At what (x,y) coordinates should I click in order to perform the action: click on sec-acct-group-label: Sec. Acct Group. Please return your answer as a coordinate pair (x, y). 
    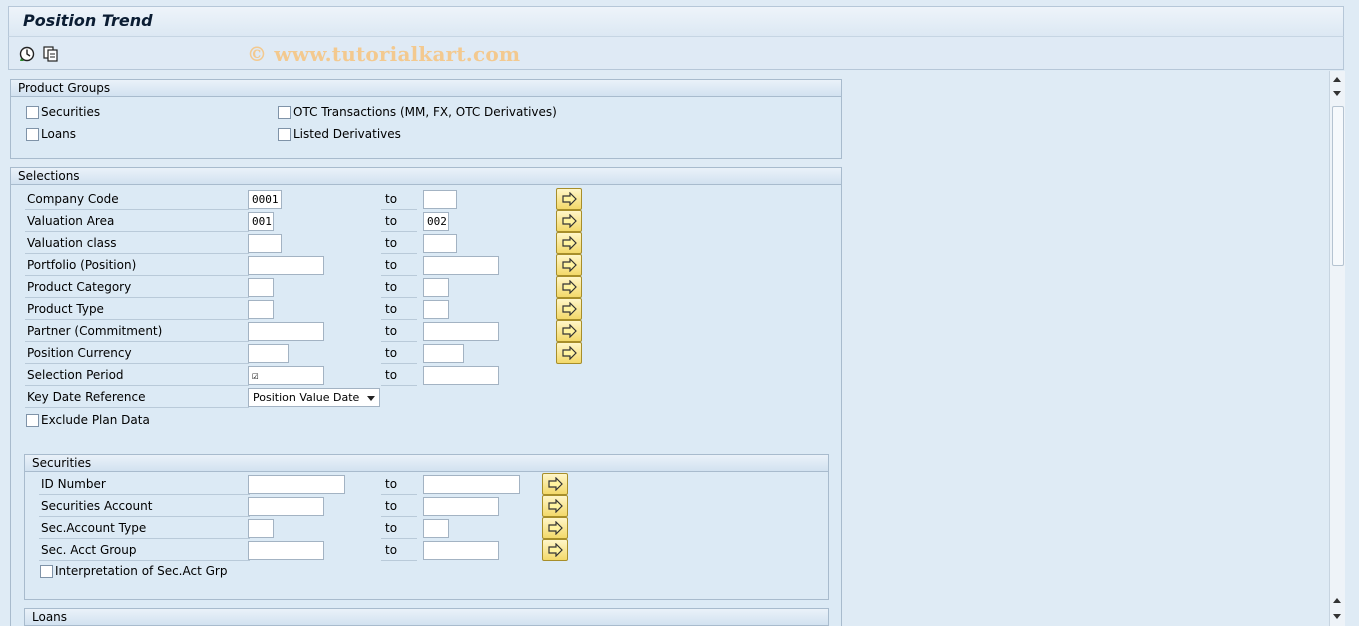
    Looking at the image, I should click on (144, 551).